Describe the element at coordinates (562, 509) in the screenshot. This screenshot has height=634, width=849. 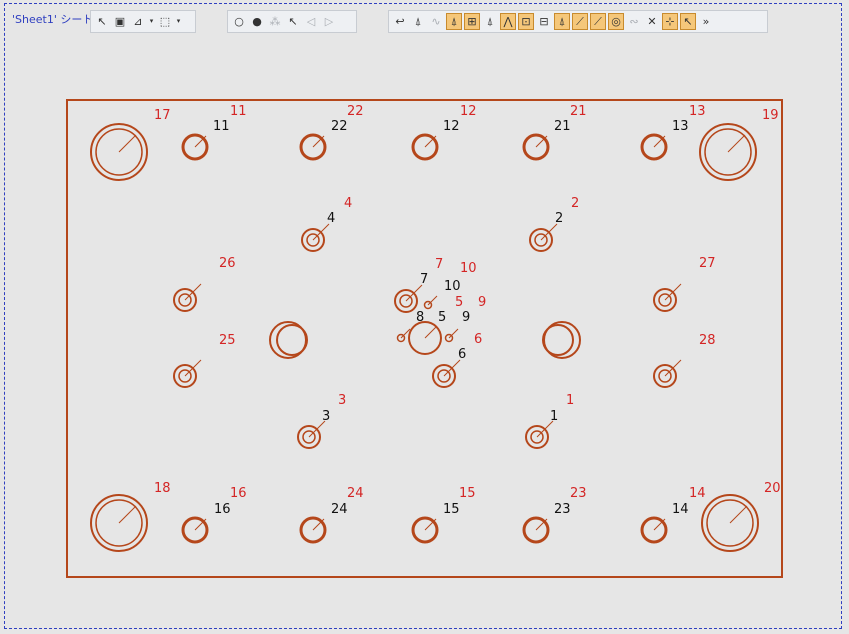
I see `hole-label-black: 23` at that location.